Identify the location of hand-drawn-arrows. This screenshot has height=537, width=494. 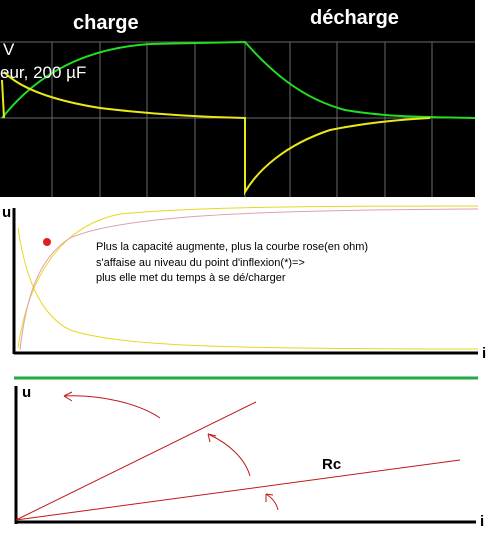
(171, 451).